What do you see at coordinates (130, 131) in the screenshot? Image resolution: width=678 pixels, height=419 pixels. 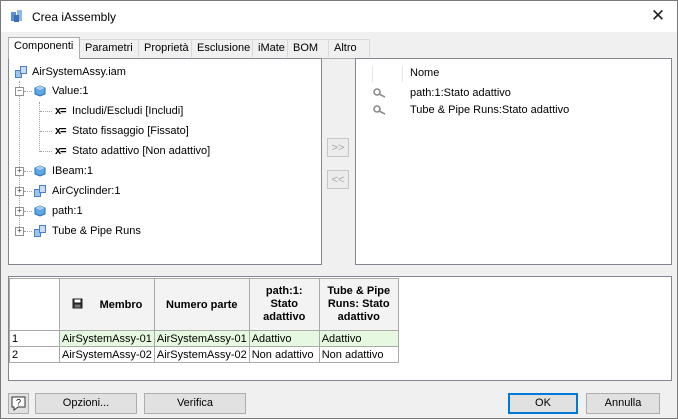 I see `tree-label: Stato fissaggio [Fissato]` at bounding box center [130, 131].